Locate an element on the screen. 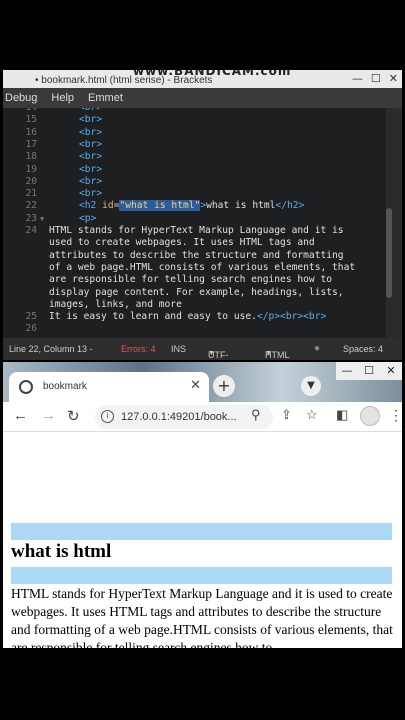  line-number: 21 is located at coordinates (31, 194).